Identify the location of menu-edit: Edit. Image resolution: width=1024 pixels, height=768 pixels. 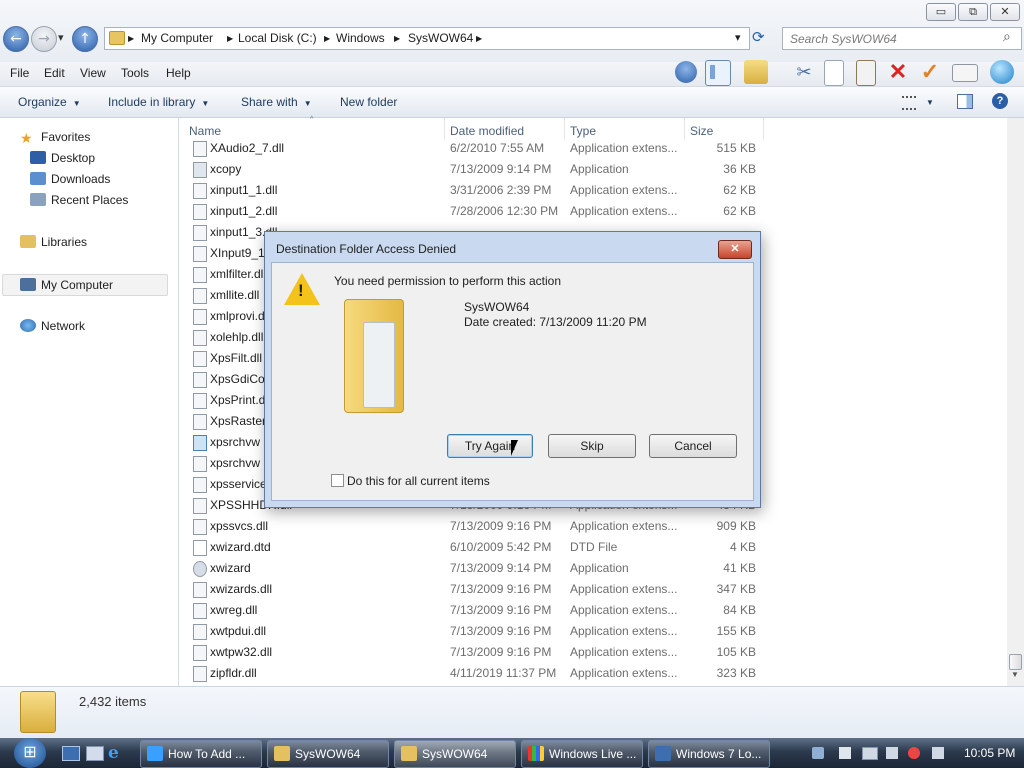
(54, 73).